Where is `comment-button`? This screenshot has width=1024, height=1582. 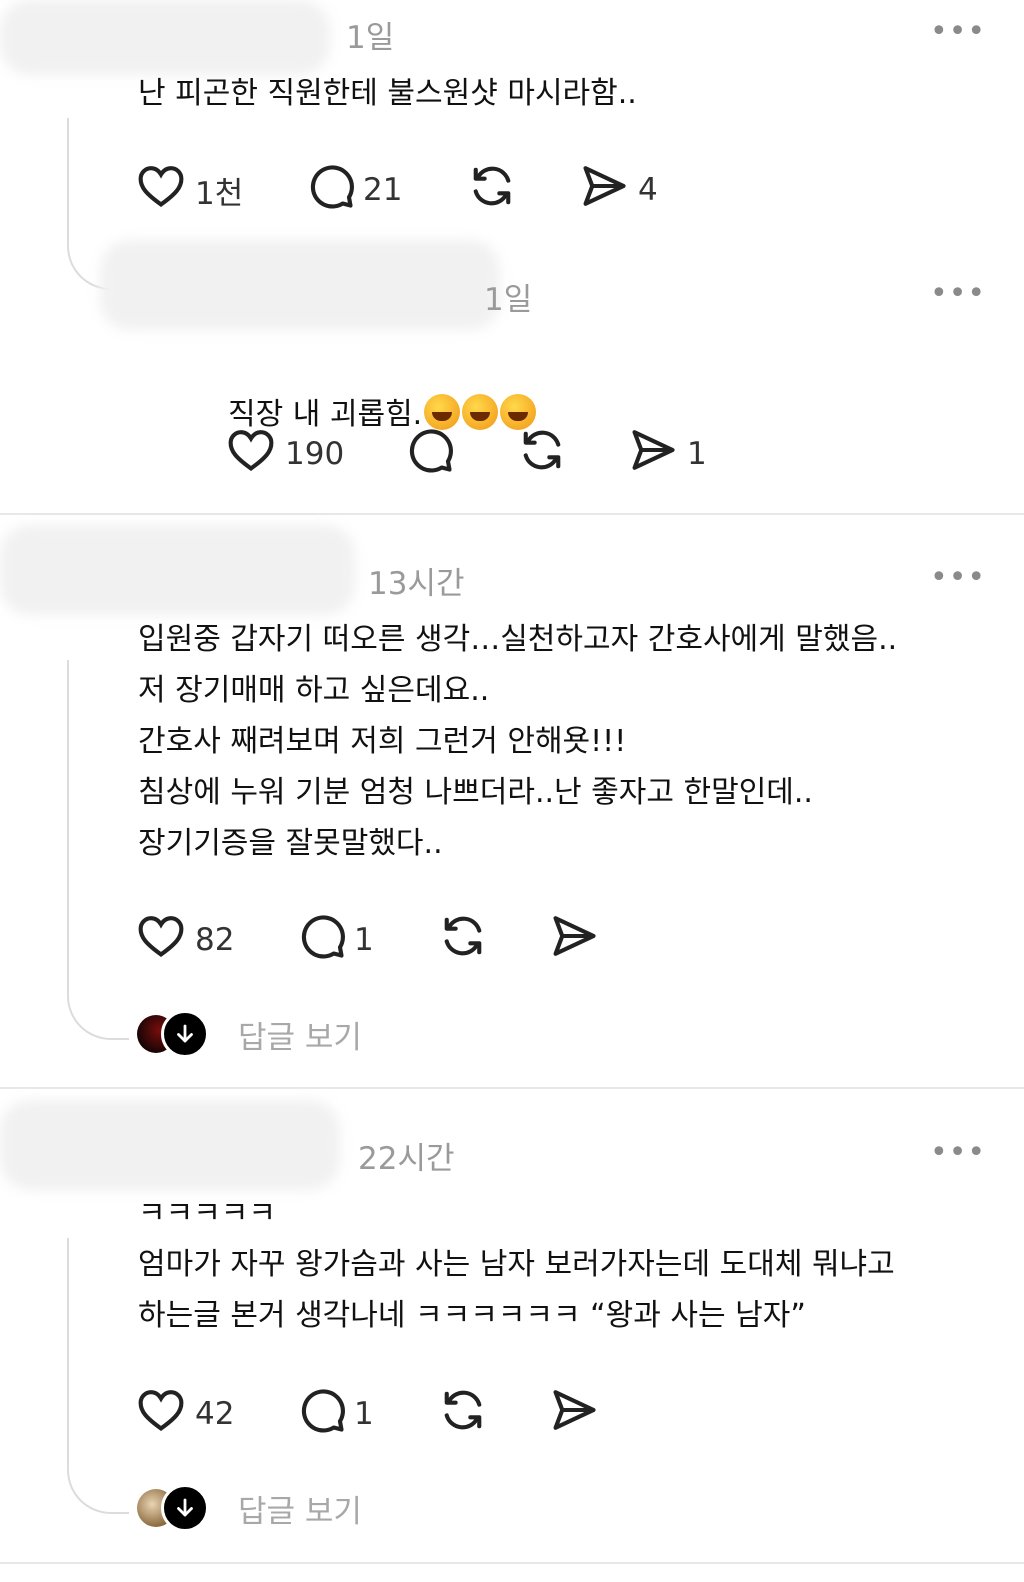 comment-button is located at coordinates (430, 454).